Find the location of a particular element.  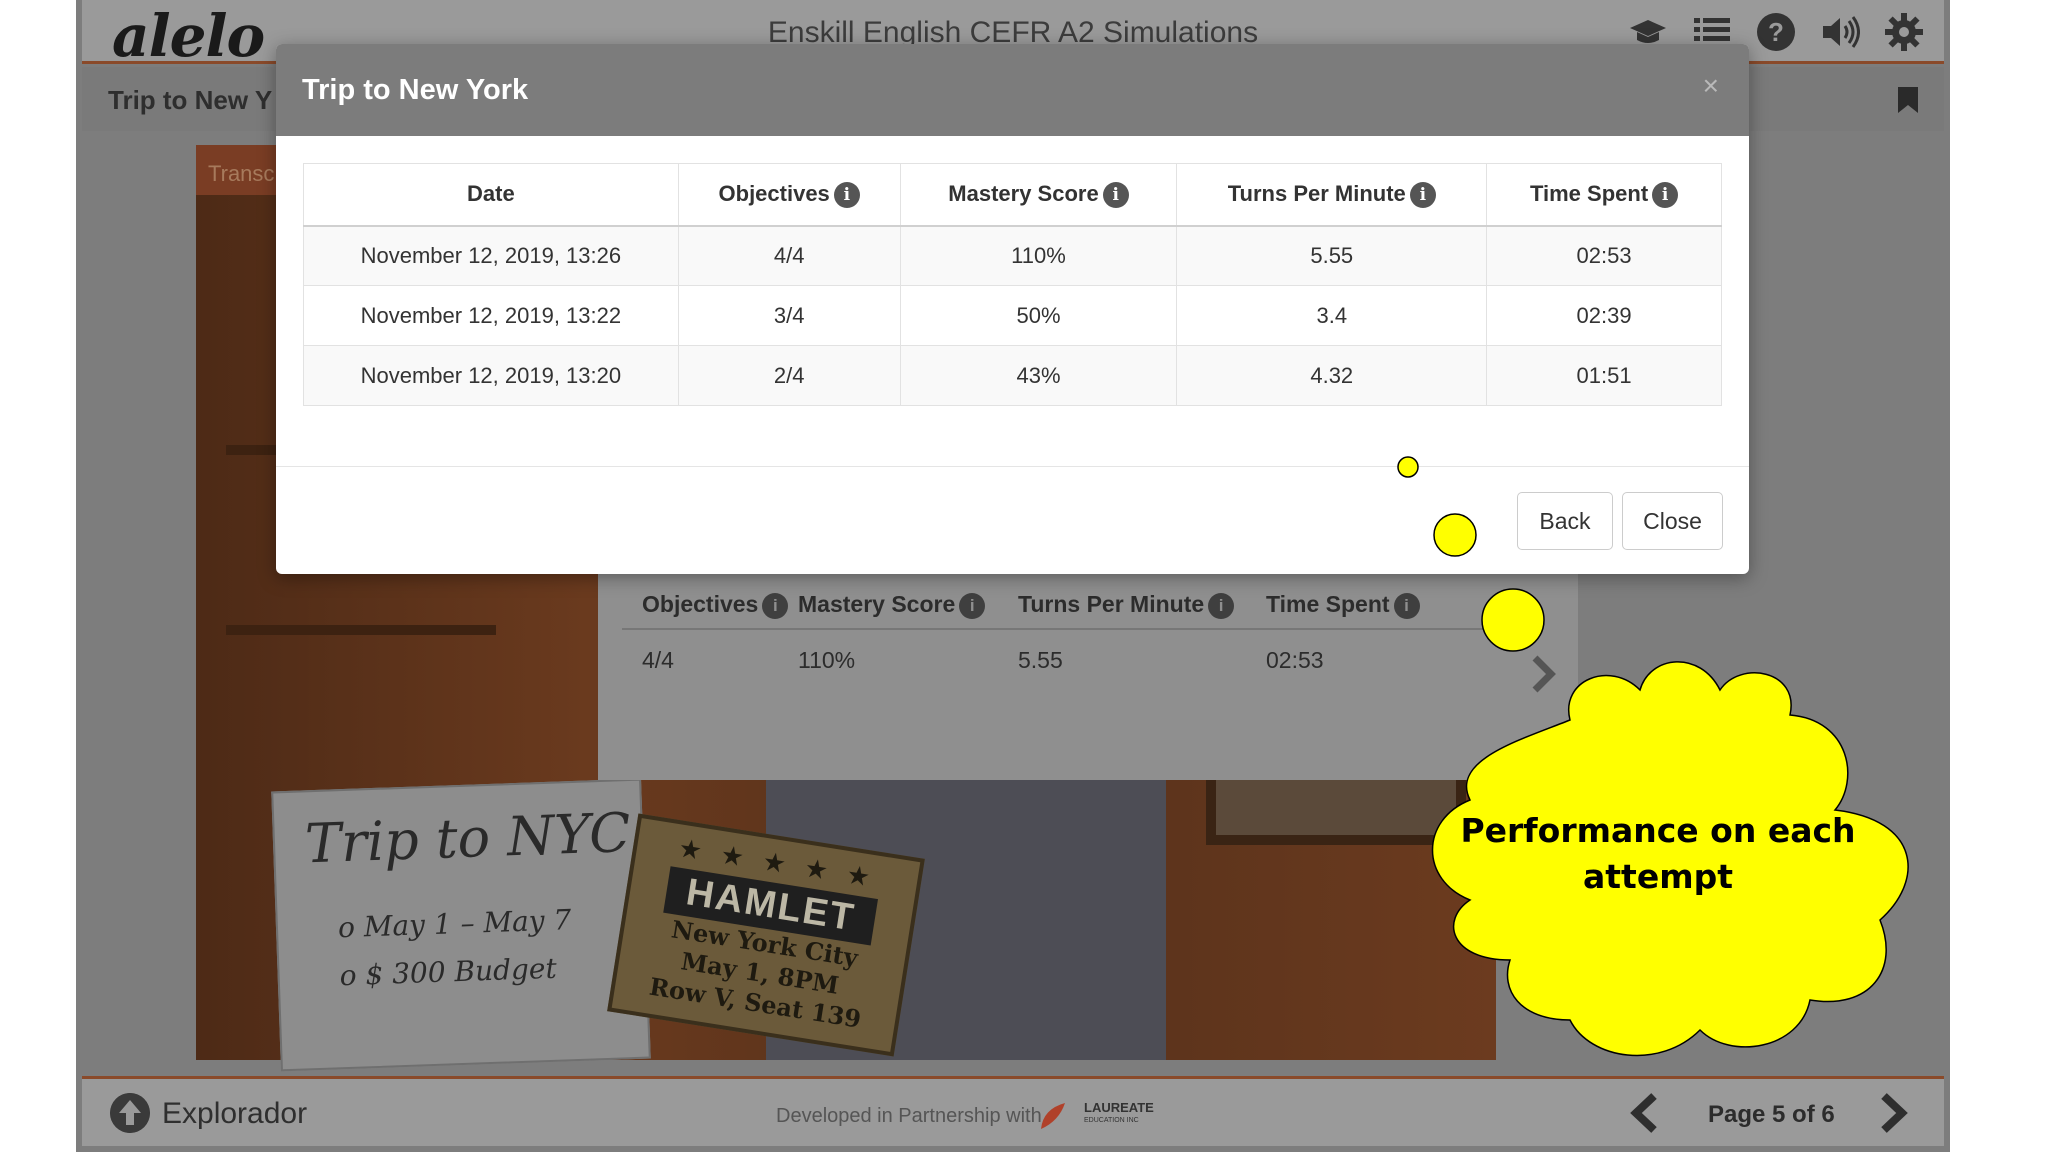

gear-icon is located at coordinates (1904, 32).